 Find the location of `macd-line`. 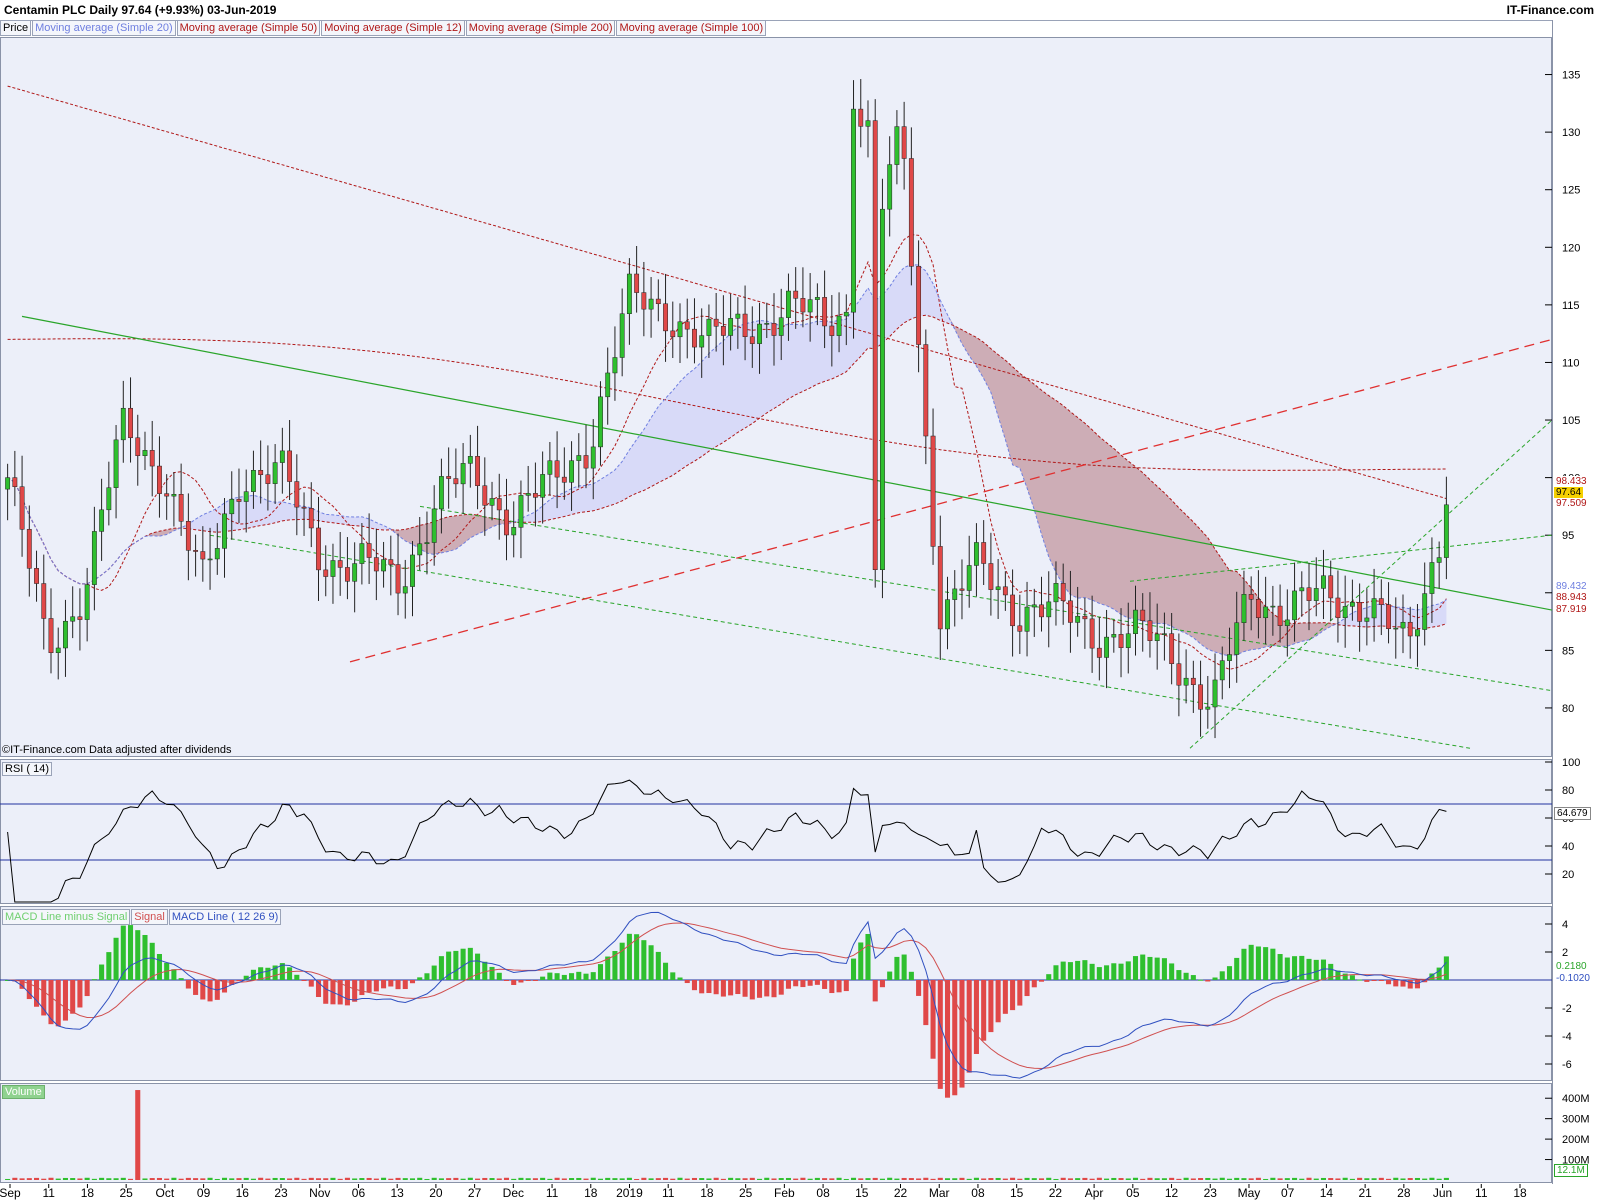

macd-line is located at coordinates (727, 995).